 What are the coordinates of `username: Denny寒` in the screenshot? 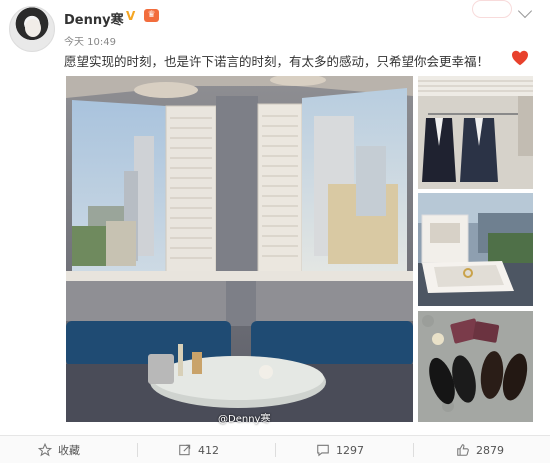 It's located at (94, 18).